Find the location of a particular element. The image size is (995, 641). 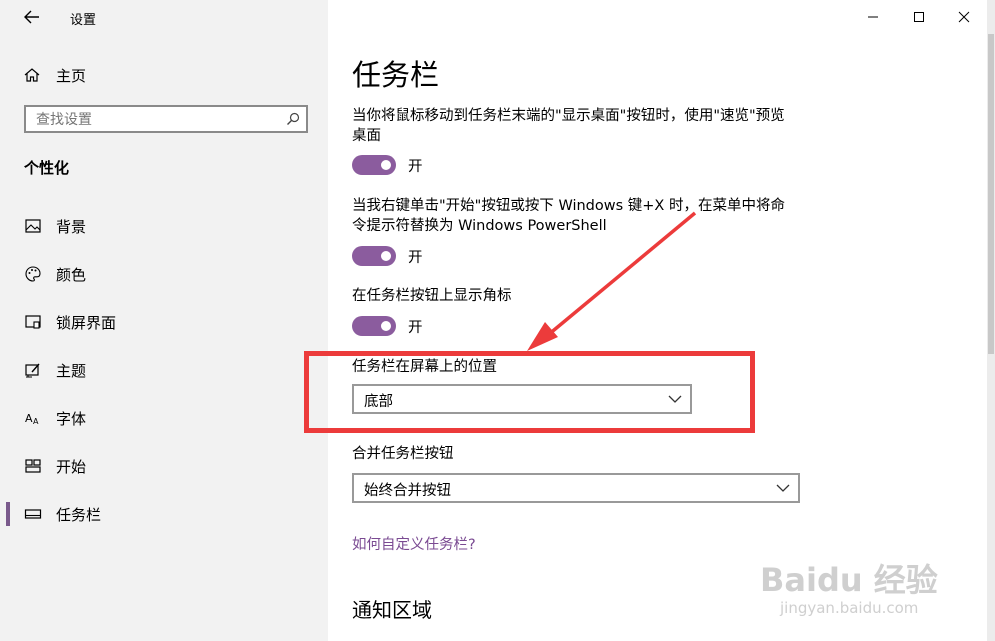

sidebar-item-lock-screen: 锁屏界面 is located at coordinates (164, 322).